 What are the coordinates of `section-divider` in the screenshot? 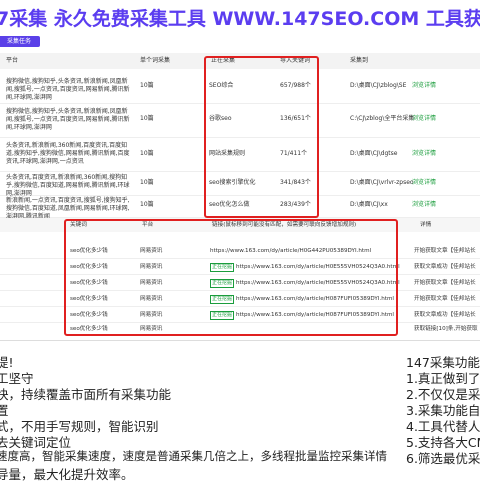 It's located at (240, 340).